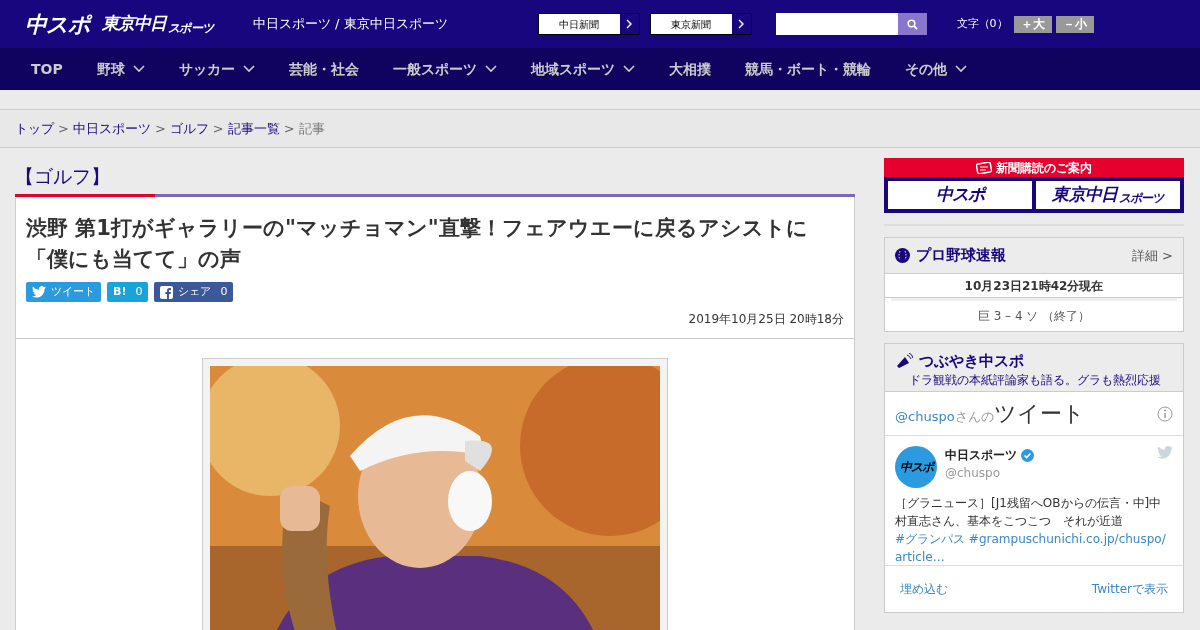  What do you see at coordinates (990, 414) in the screenshot?
I see `timeline-heading: @chuspo さんのツイート` at bounding box center [990, 414].